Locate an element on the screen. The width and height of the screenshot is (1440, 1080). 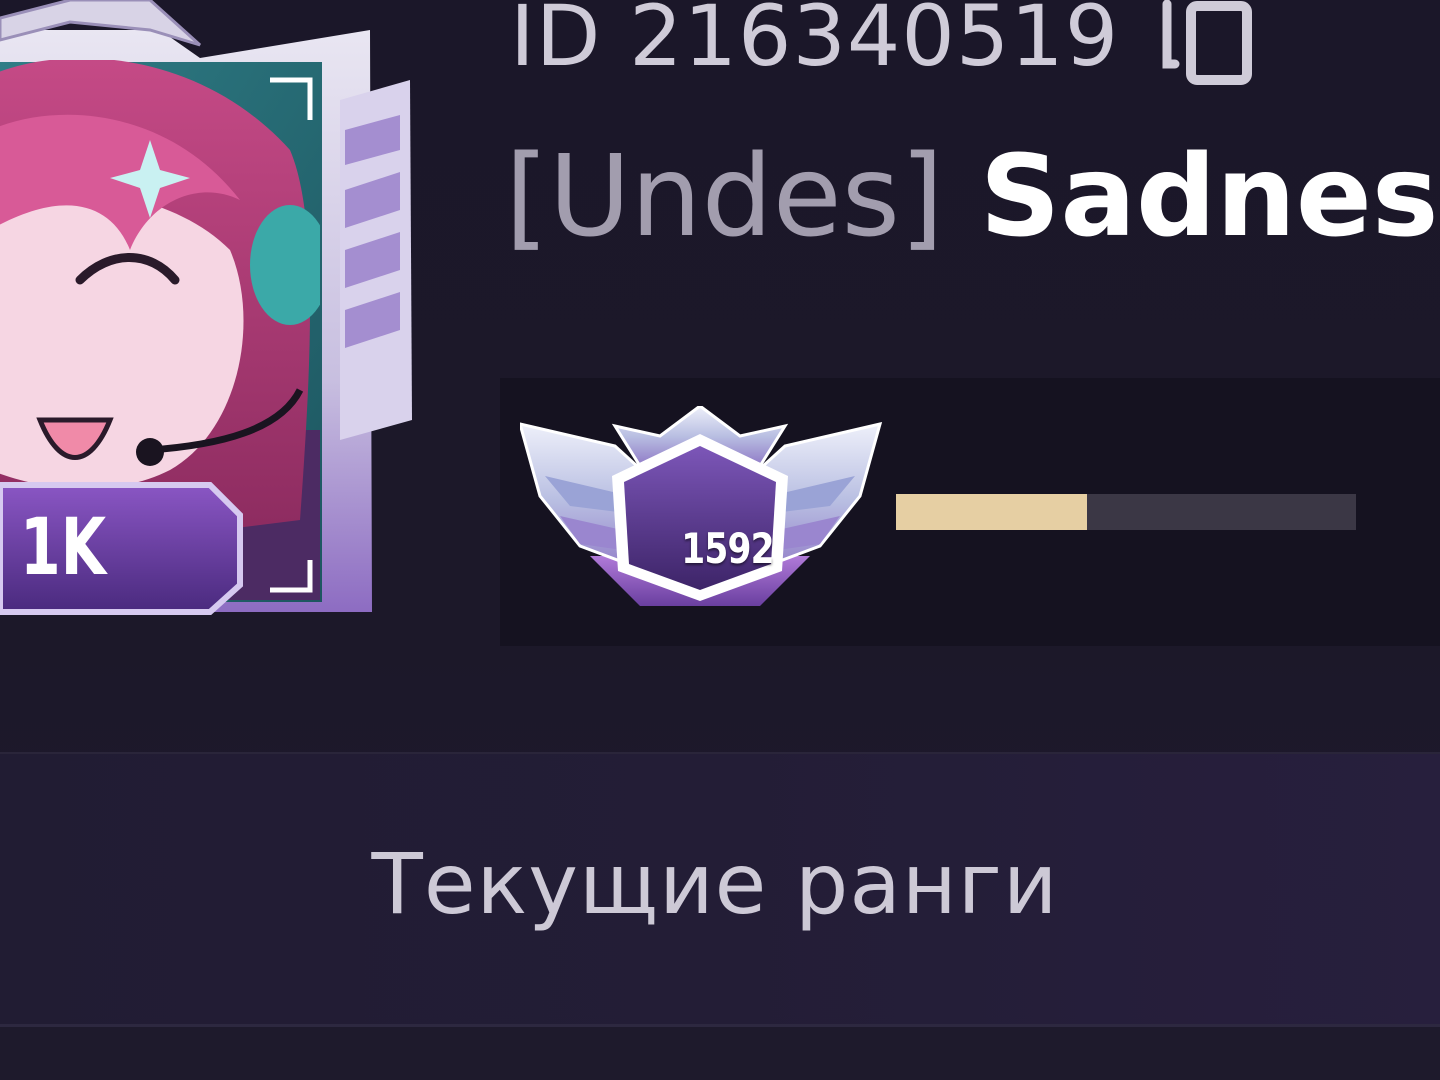
section-title: Текущие ранги is located at coordinates (715, 884).